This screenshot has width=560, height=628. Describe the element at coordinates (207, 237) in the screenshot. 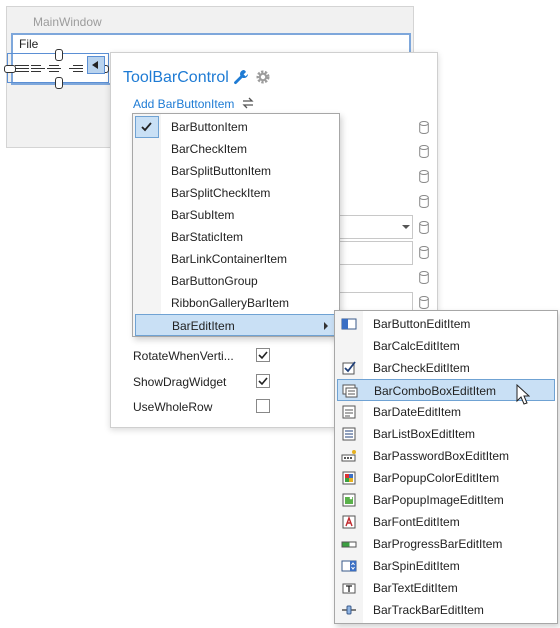

I see `menu-item-label: BarStaticItem` at that location.